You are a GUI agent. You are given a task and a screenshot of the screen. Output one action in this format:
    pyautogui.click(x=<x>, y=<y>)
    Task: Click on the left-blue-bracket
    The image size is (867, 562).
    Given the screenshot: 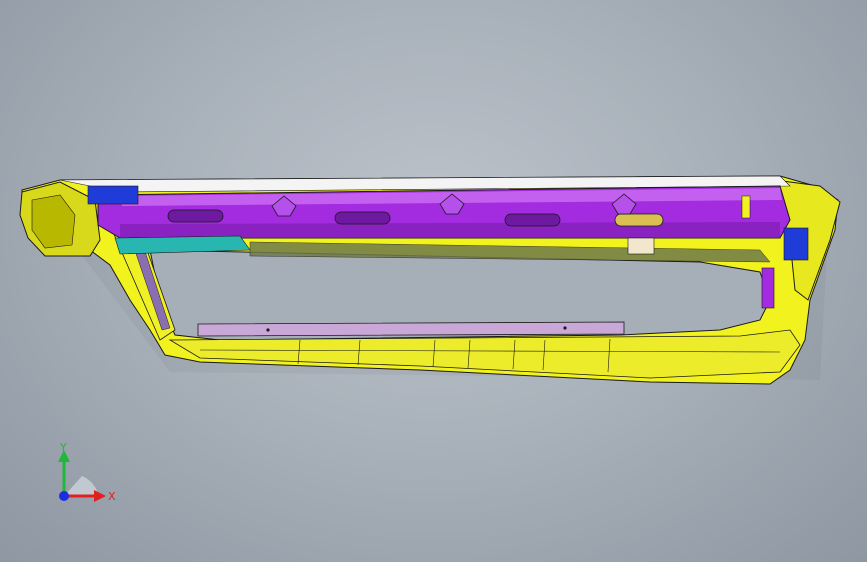 What is the action you would take?
    pyautogui.click(x=113, y=195)
    